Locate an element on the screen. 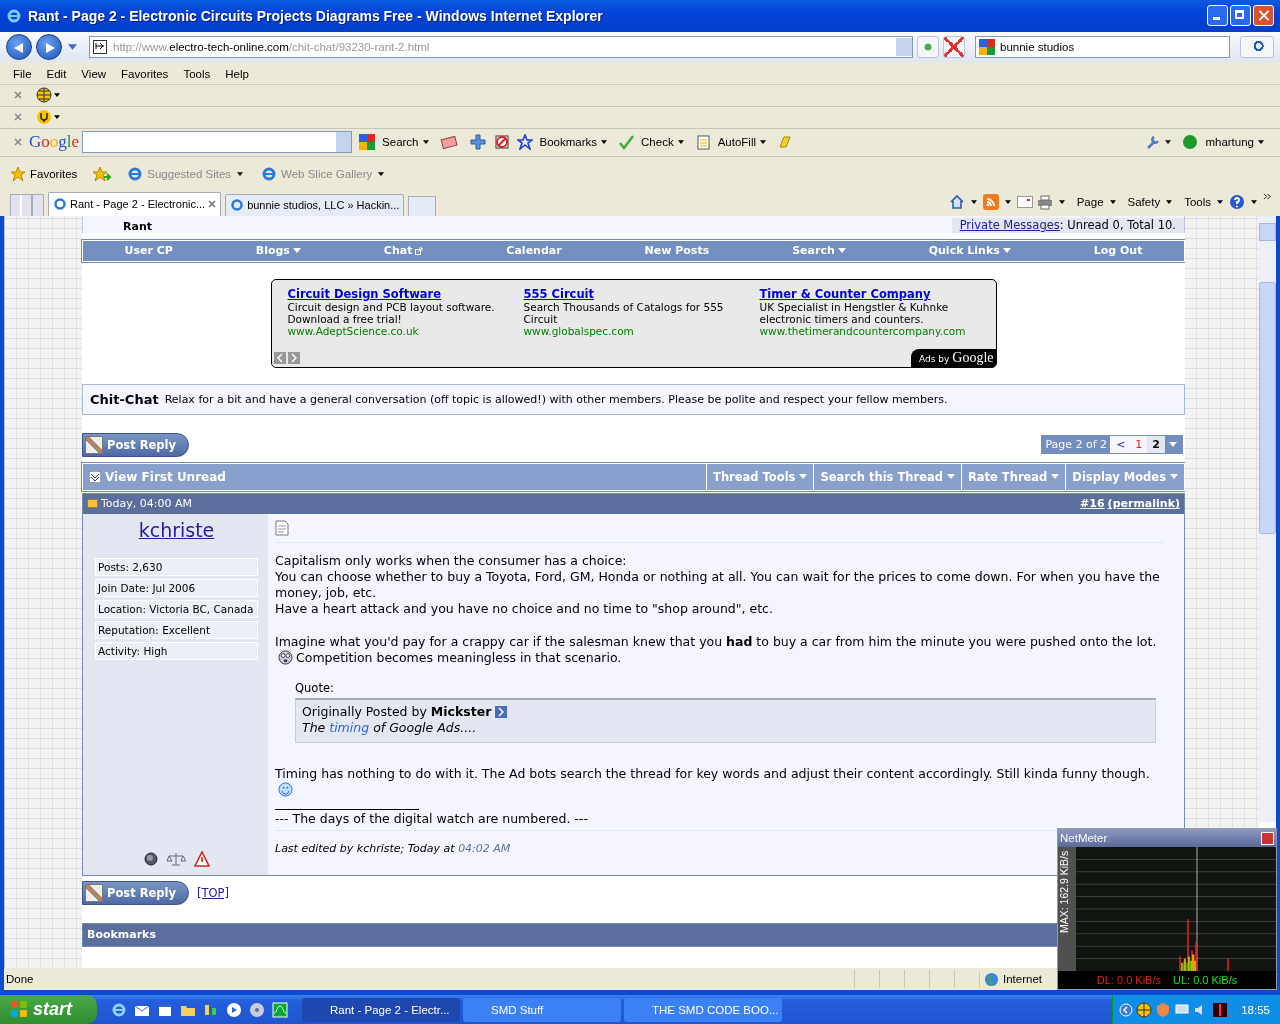  page-link: 2 is located at coordinates (1156, 445).